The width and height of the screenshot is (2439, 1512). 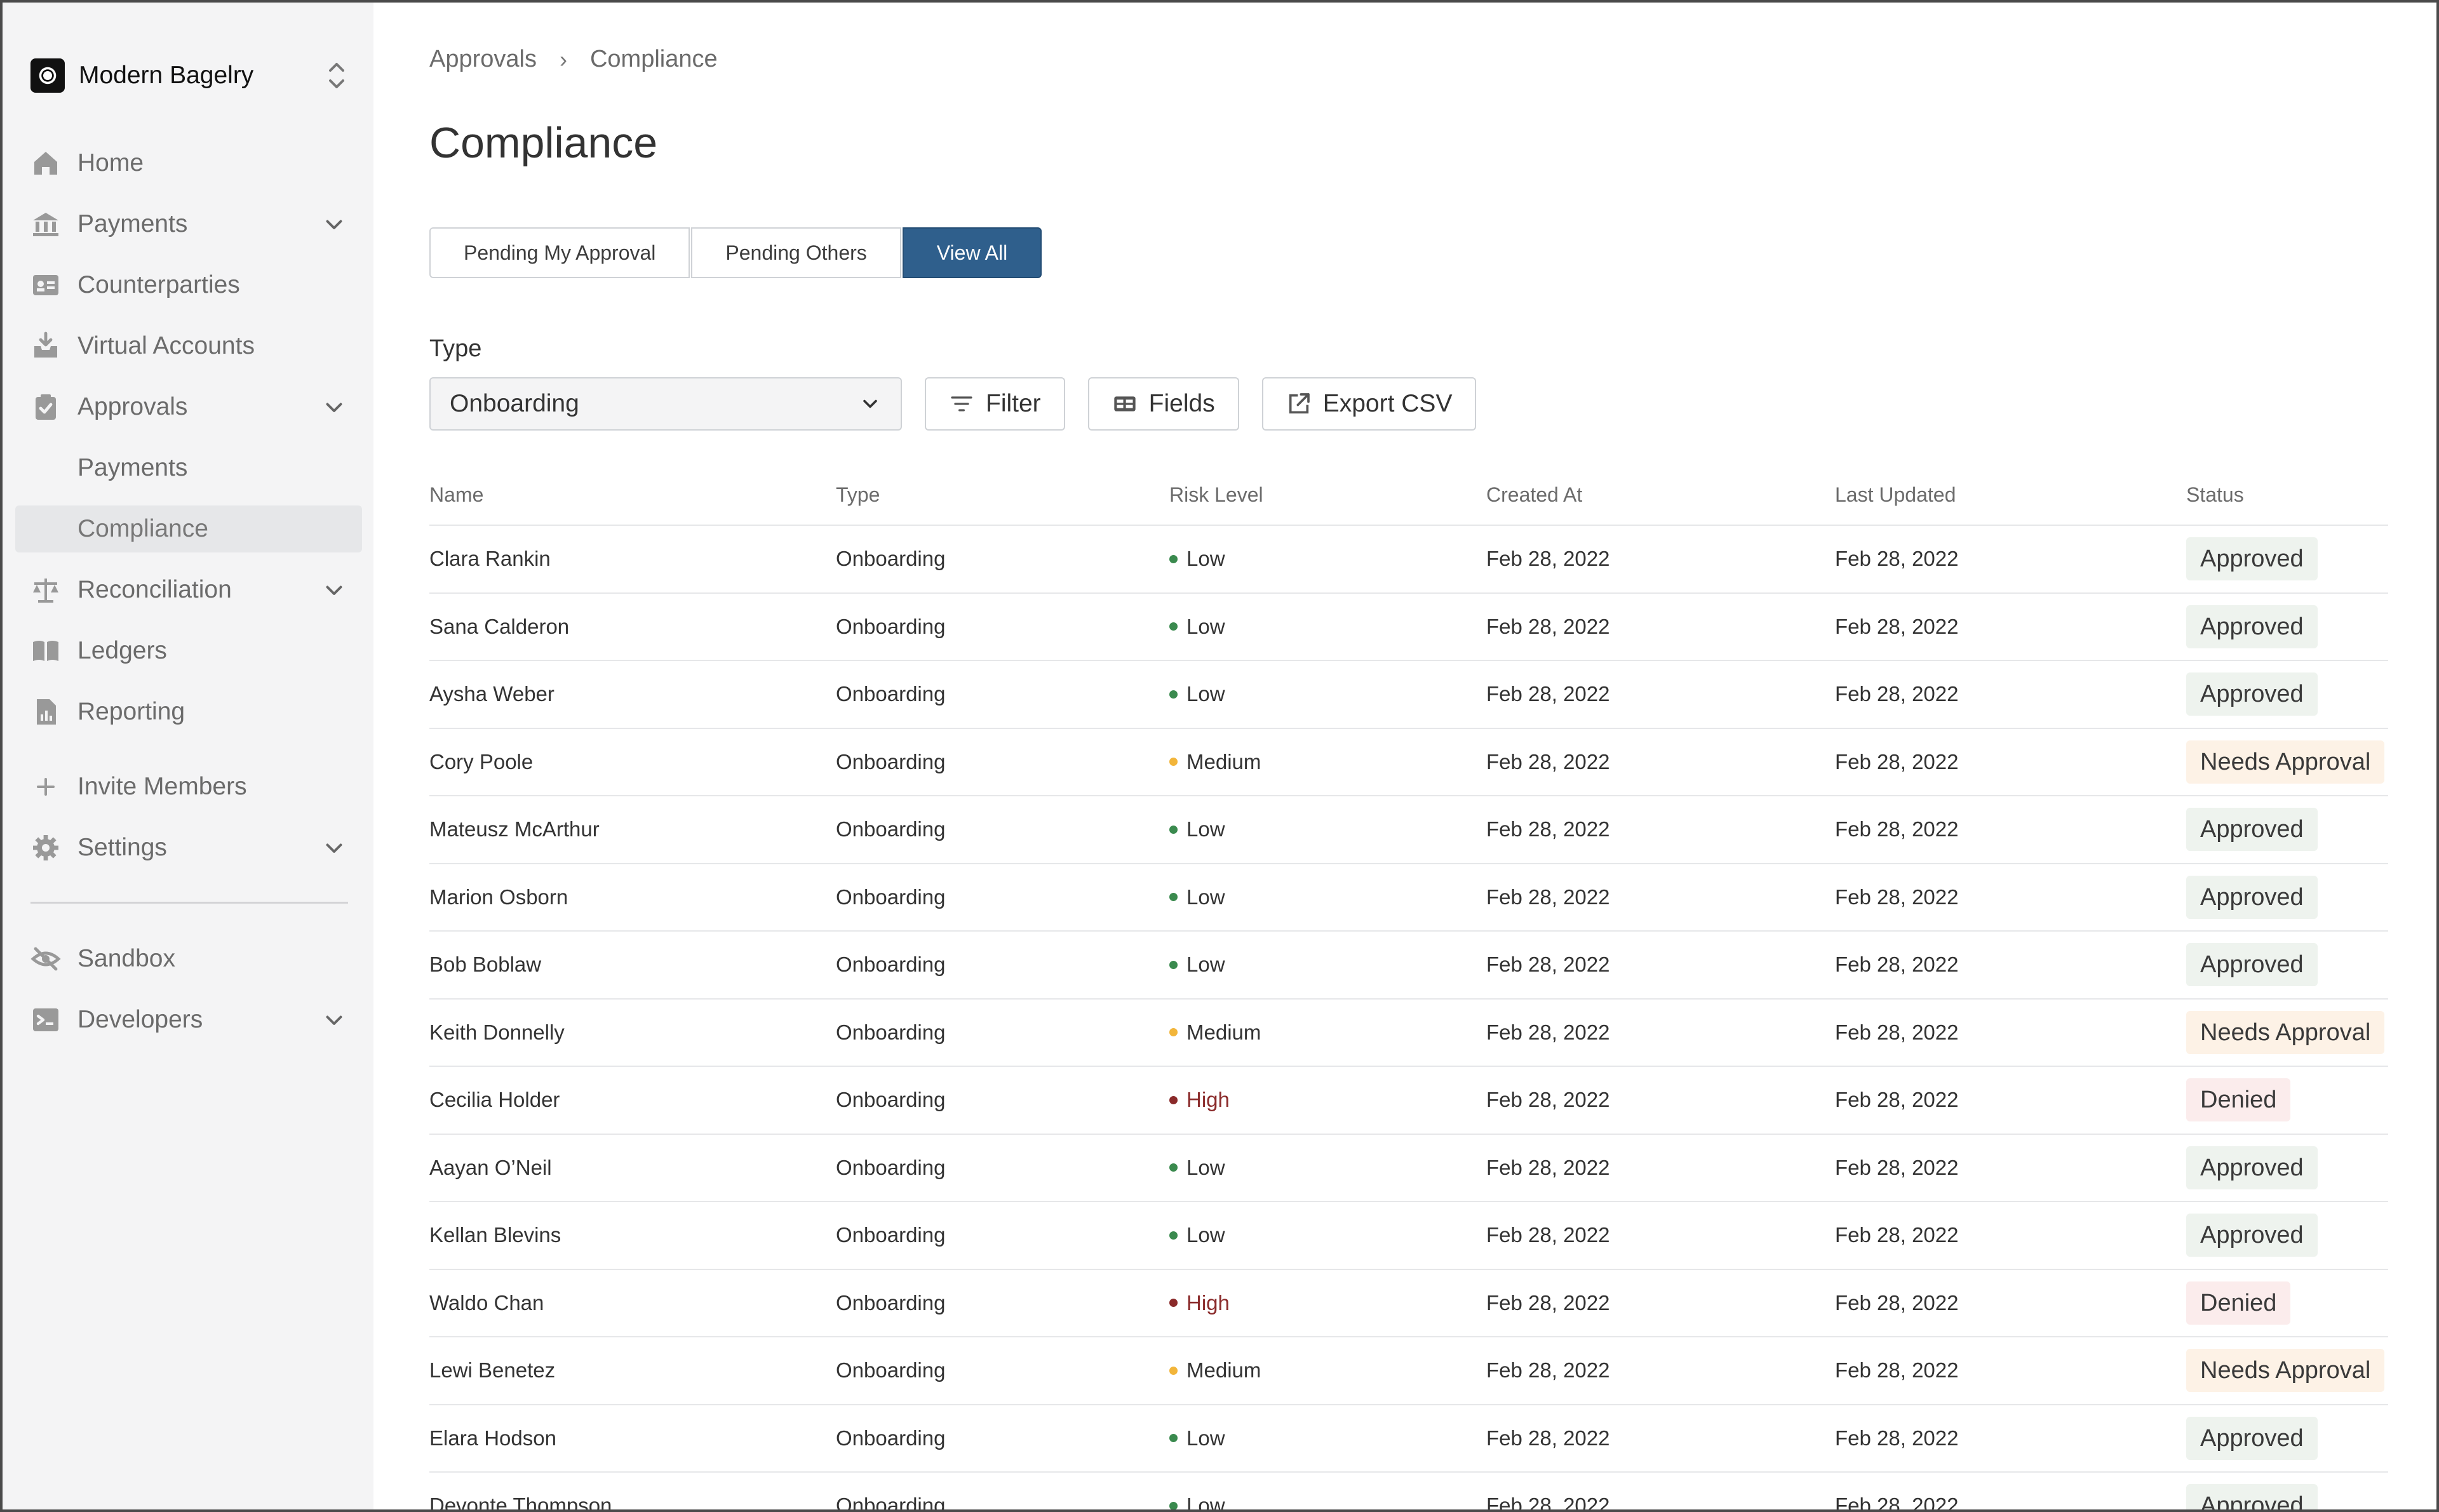 What do you see at coordinates (2287, 1032) in the screenshot?
I see `row-status: Needs Approval` at bounding box center [2287, 1032].